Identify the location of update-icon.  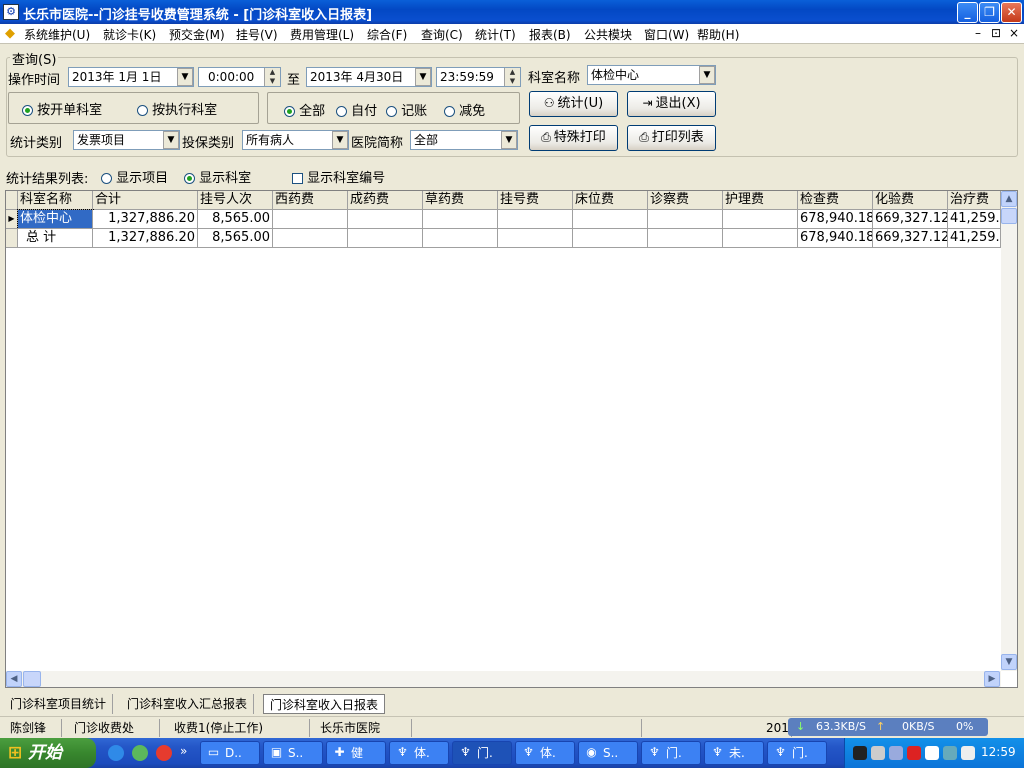
(968, 753).